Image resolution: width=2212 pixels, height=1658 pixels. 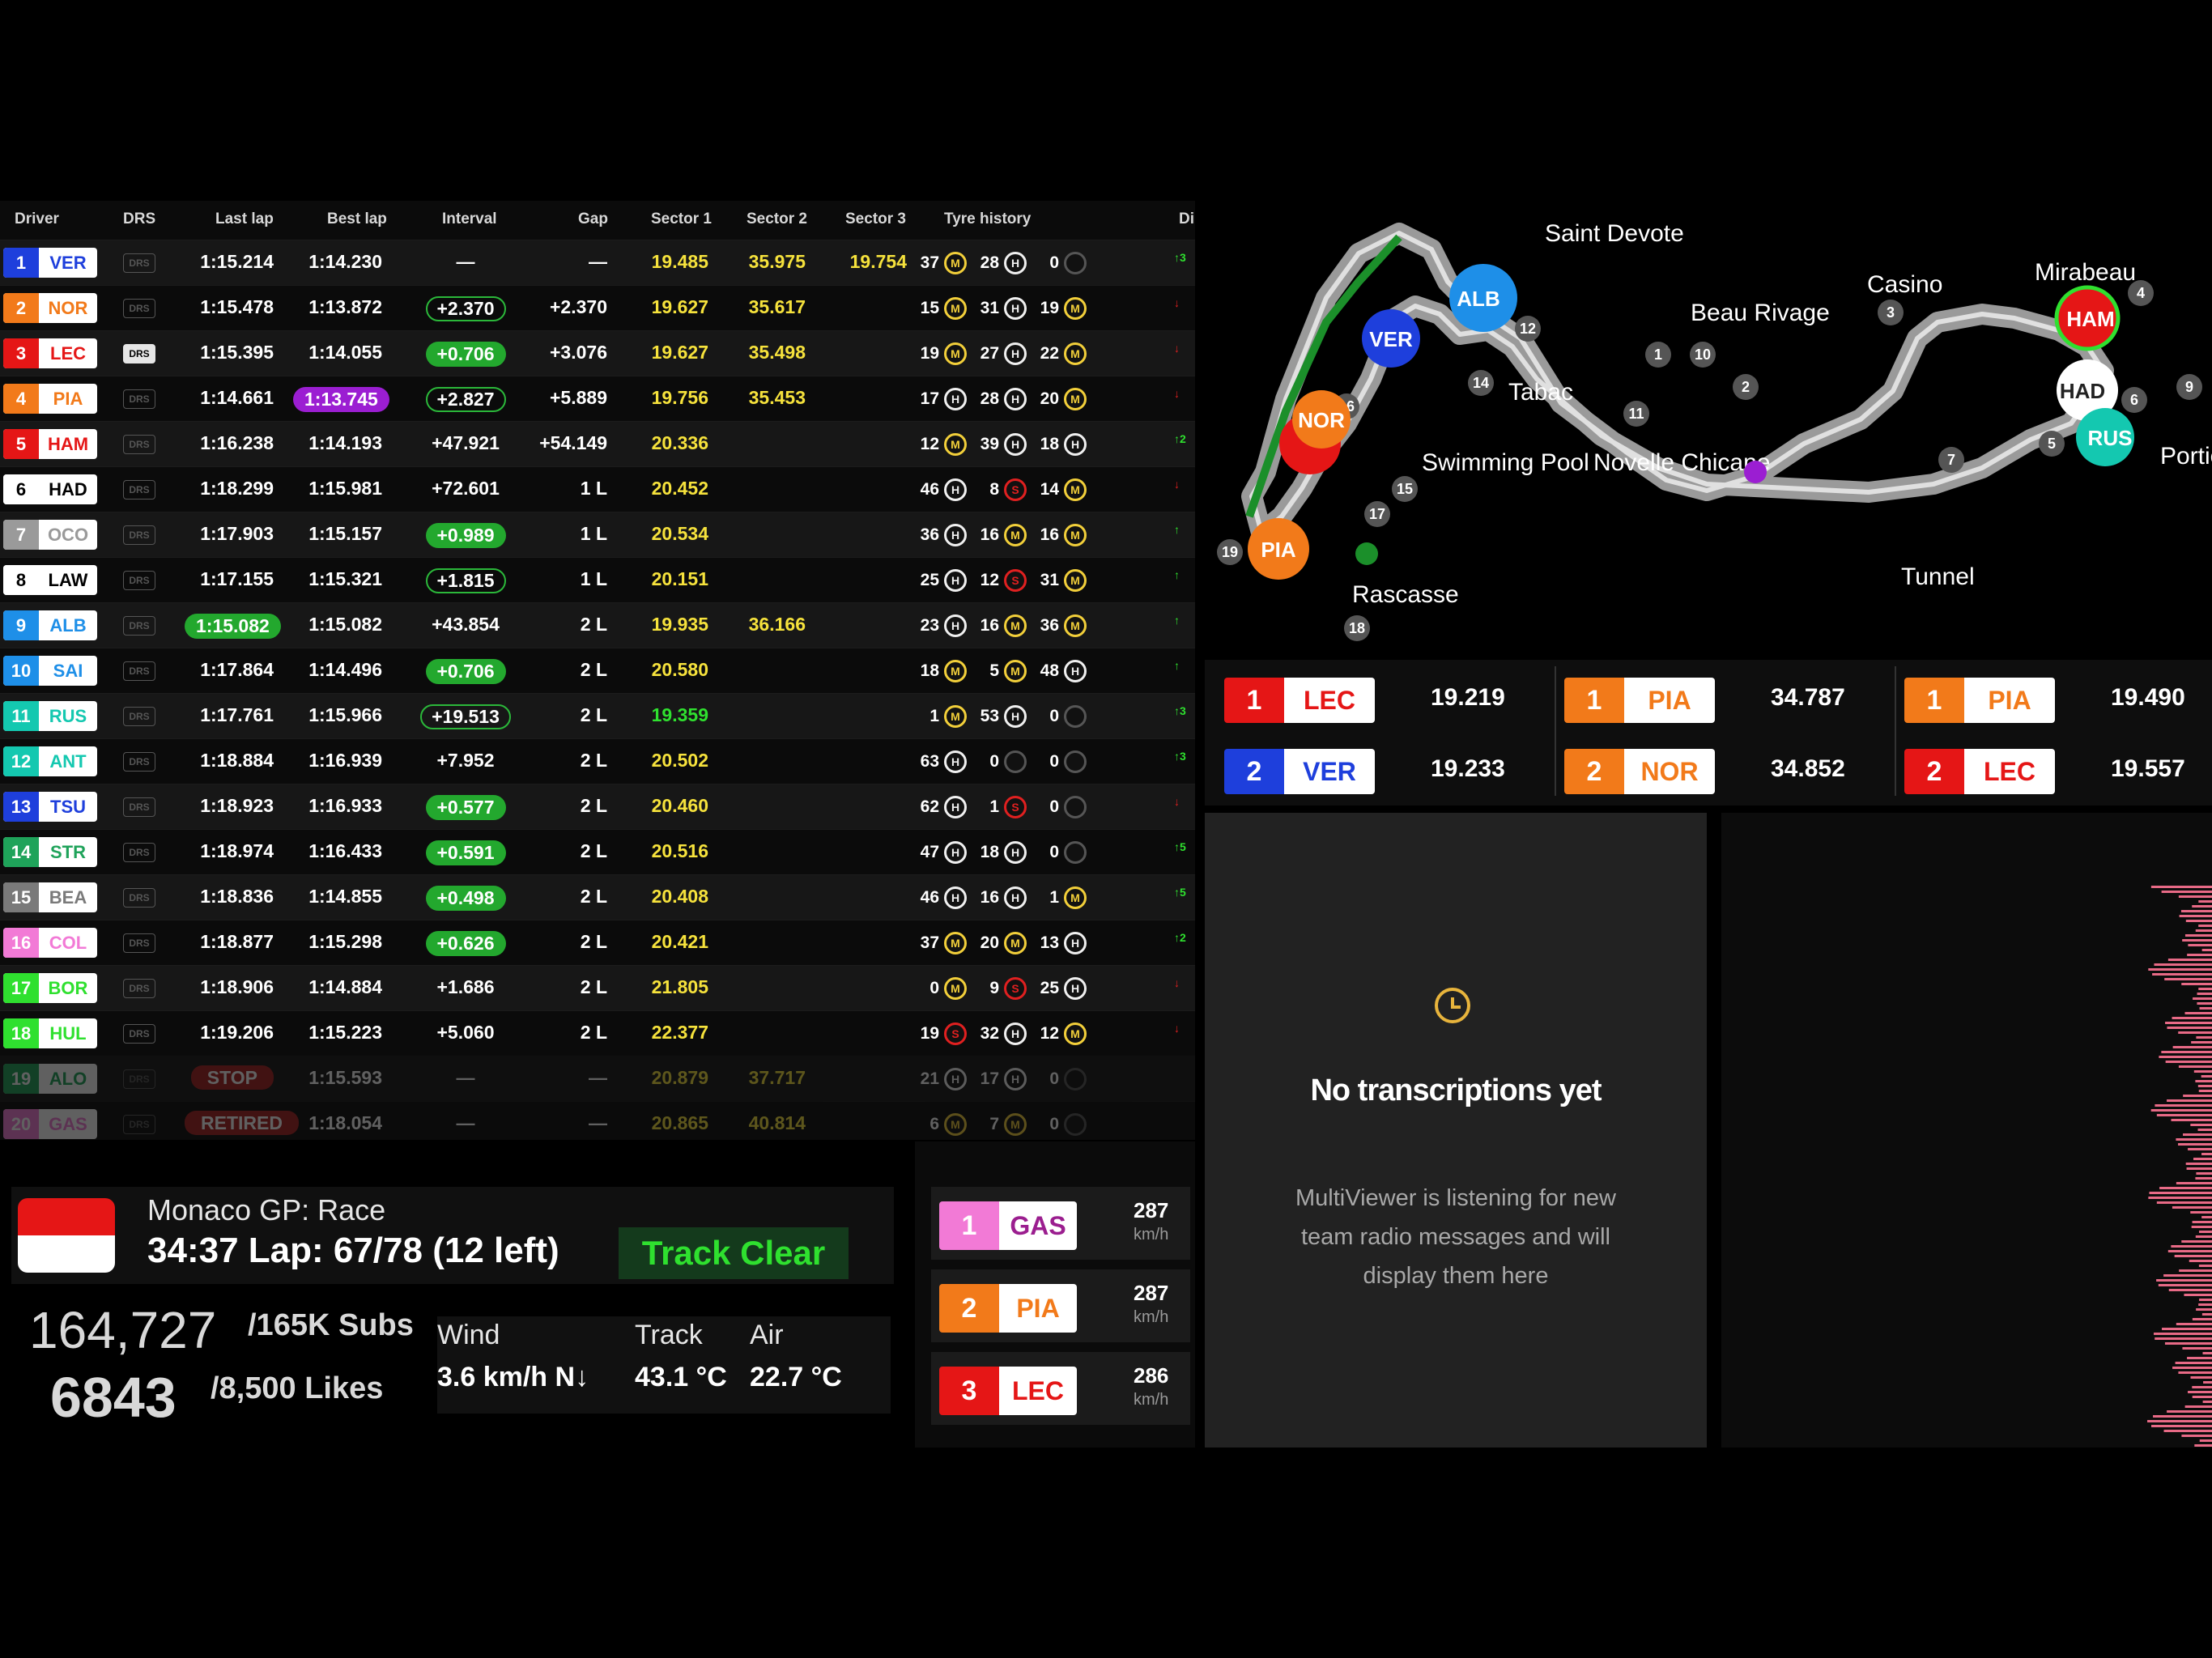 What do you see at coordinates (345, 261) in the screenshot?
I see `best-lap-value: 1:14.230` at bounding box center [345, 261].